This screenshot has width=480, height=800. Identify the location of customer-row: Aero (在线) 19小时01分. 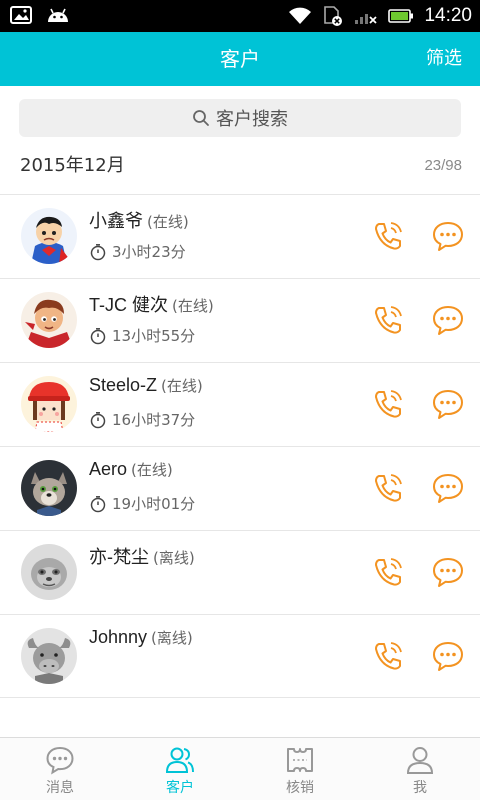
(240, 488).